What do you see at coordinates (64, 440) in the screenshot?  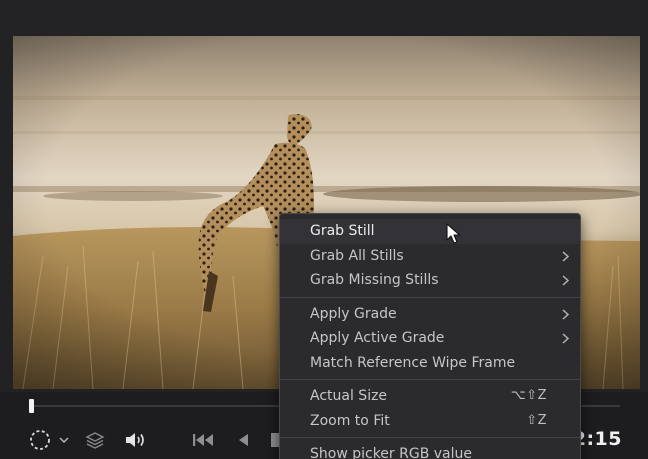 I see `chevron-down-icon` at bounding box center [64, 440].